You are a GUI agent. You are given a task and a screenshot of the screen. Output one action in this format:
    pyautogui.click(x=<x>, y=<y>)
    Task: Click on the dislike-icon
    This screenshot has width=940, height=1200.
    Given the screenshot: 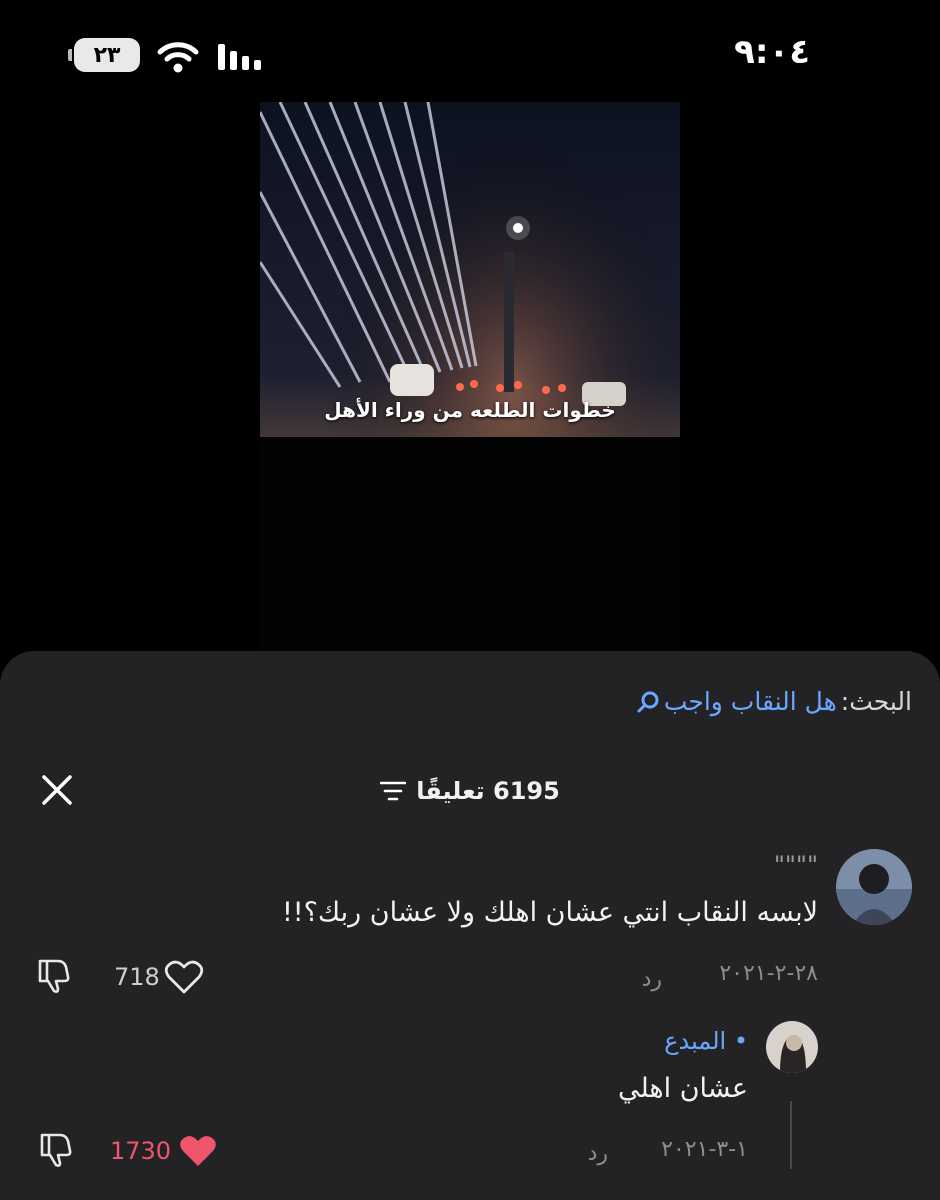 What is the action you would take?
    pyautogui.click(x=54, y=976)
    